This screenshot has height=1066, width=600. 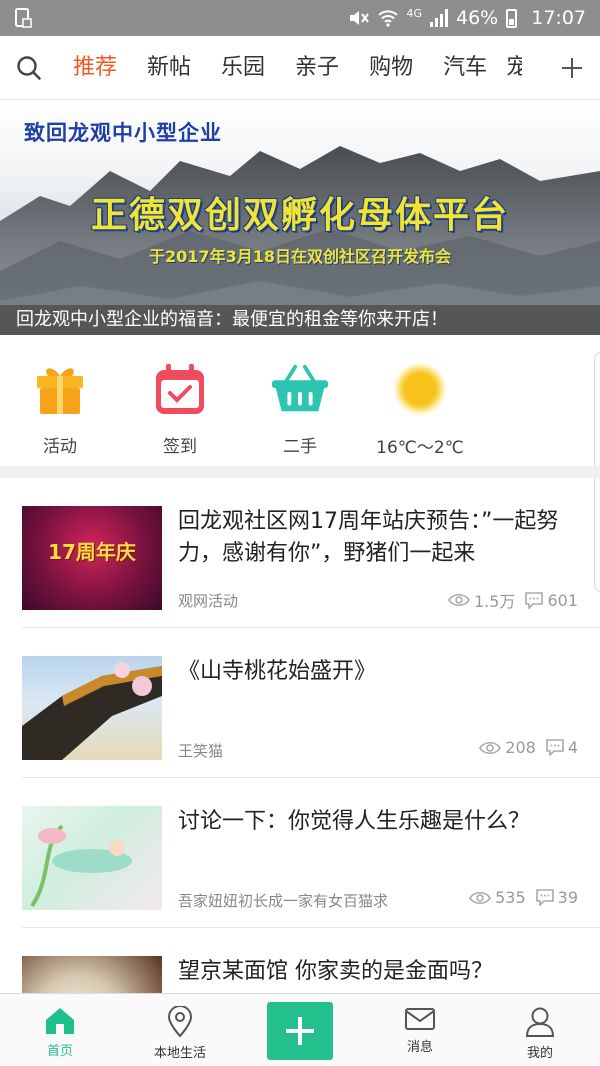 I want to click on mail-icon, so click(x=420, y=1019).